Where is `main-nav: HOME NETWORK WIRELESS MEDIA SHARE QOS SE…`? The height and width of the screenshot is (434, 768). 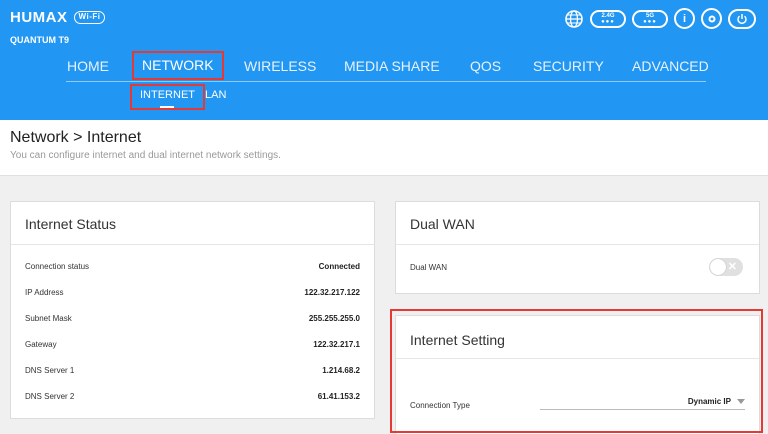
main-nav: HOME NETWORK WIRELESS MEDIA SHARE QOS SE… is located at coordinates (384, 65).